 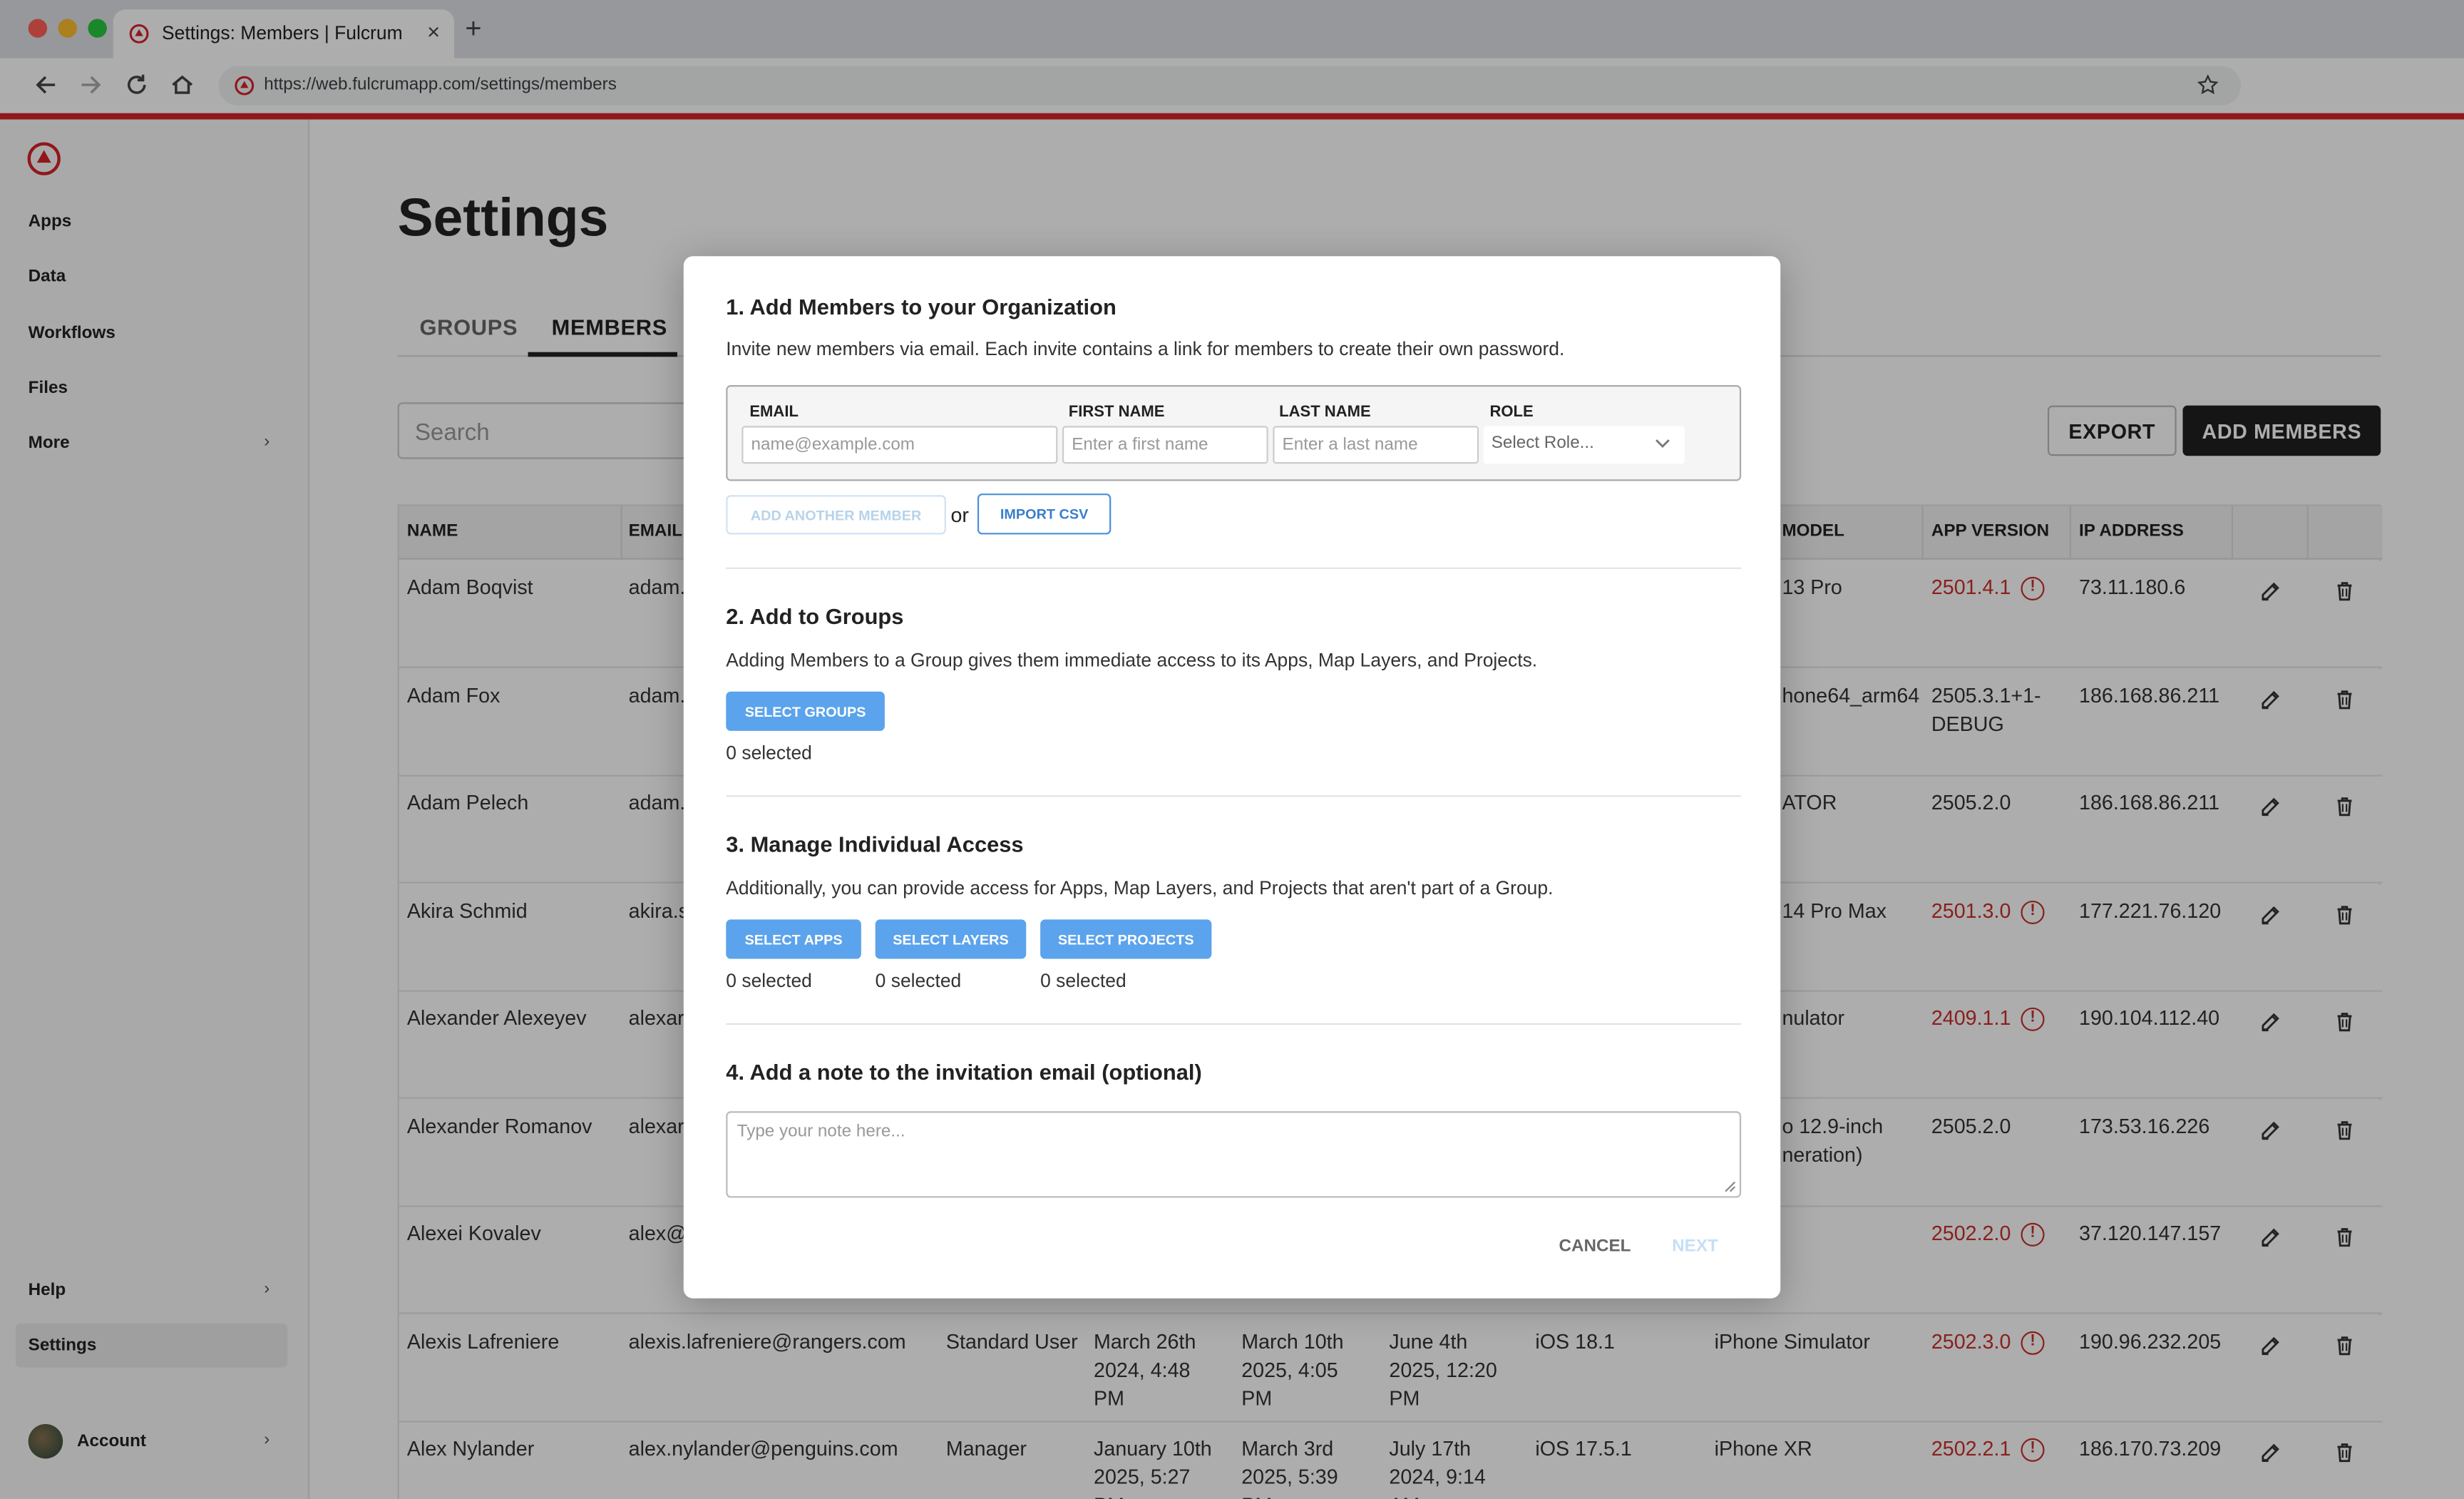 I want to click on last-name-field: Enter a last name, so click(x=1376, y=445).